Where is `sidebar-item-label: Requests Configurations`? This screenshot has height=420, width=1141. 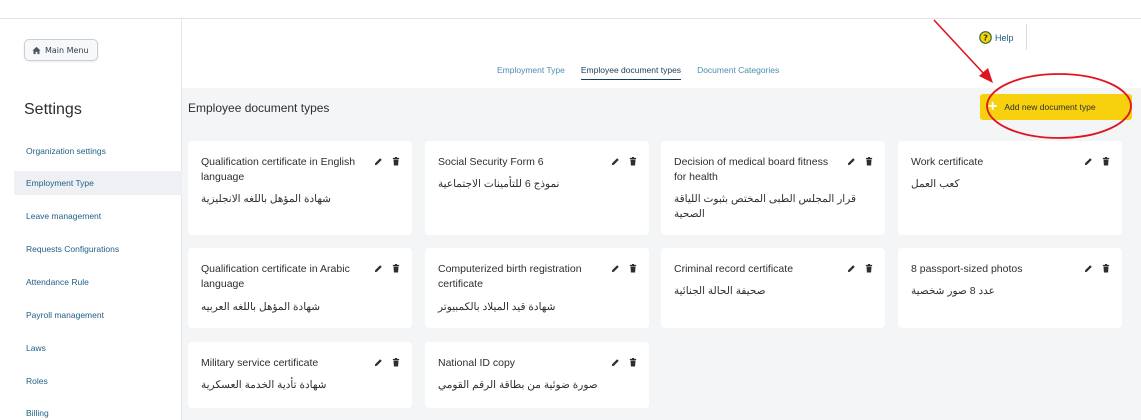
sidebar-item-label: Requests Configurations is located at coordinates (73, 249).